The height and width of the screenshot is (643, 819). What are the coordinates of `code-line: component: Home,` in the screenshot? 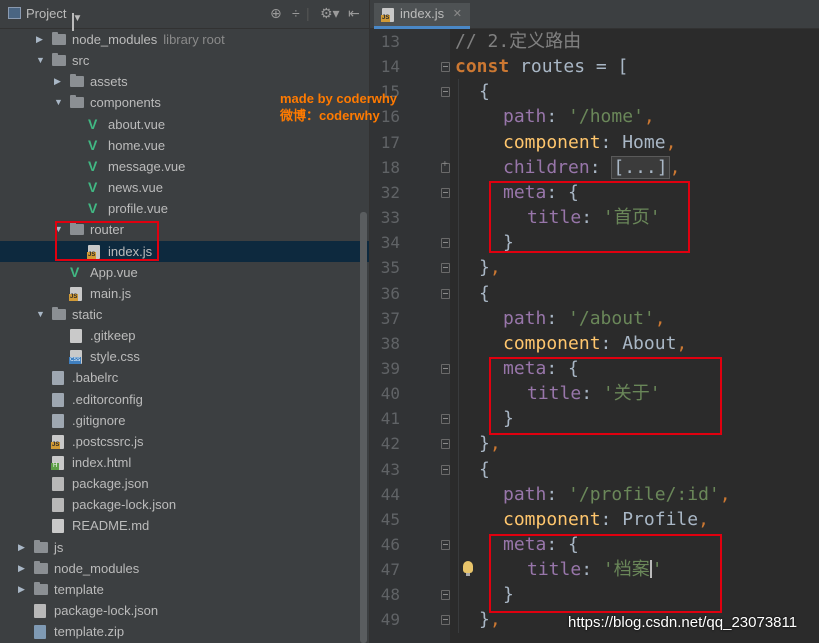 It's located at (589, 142).